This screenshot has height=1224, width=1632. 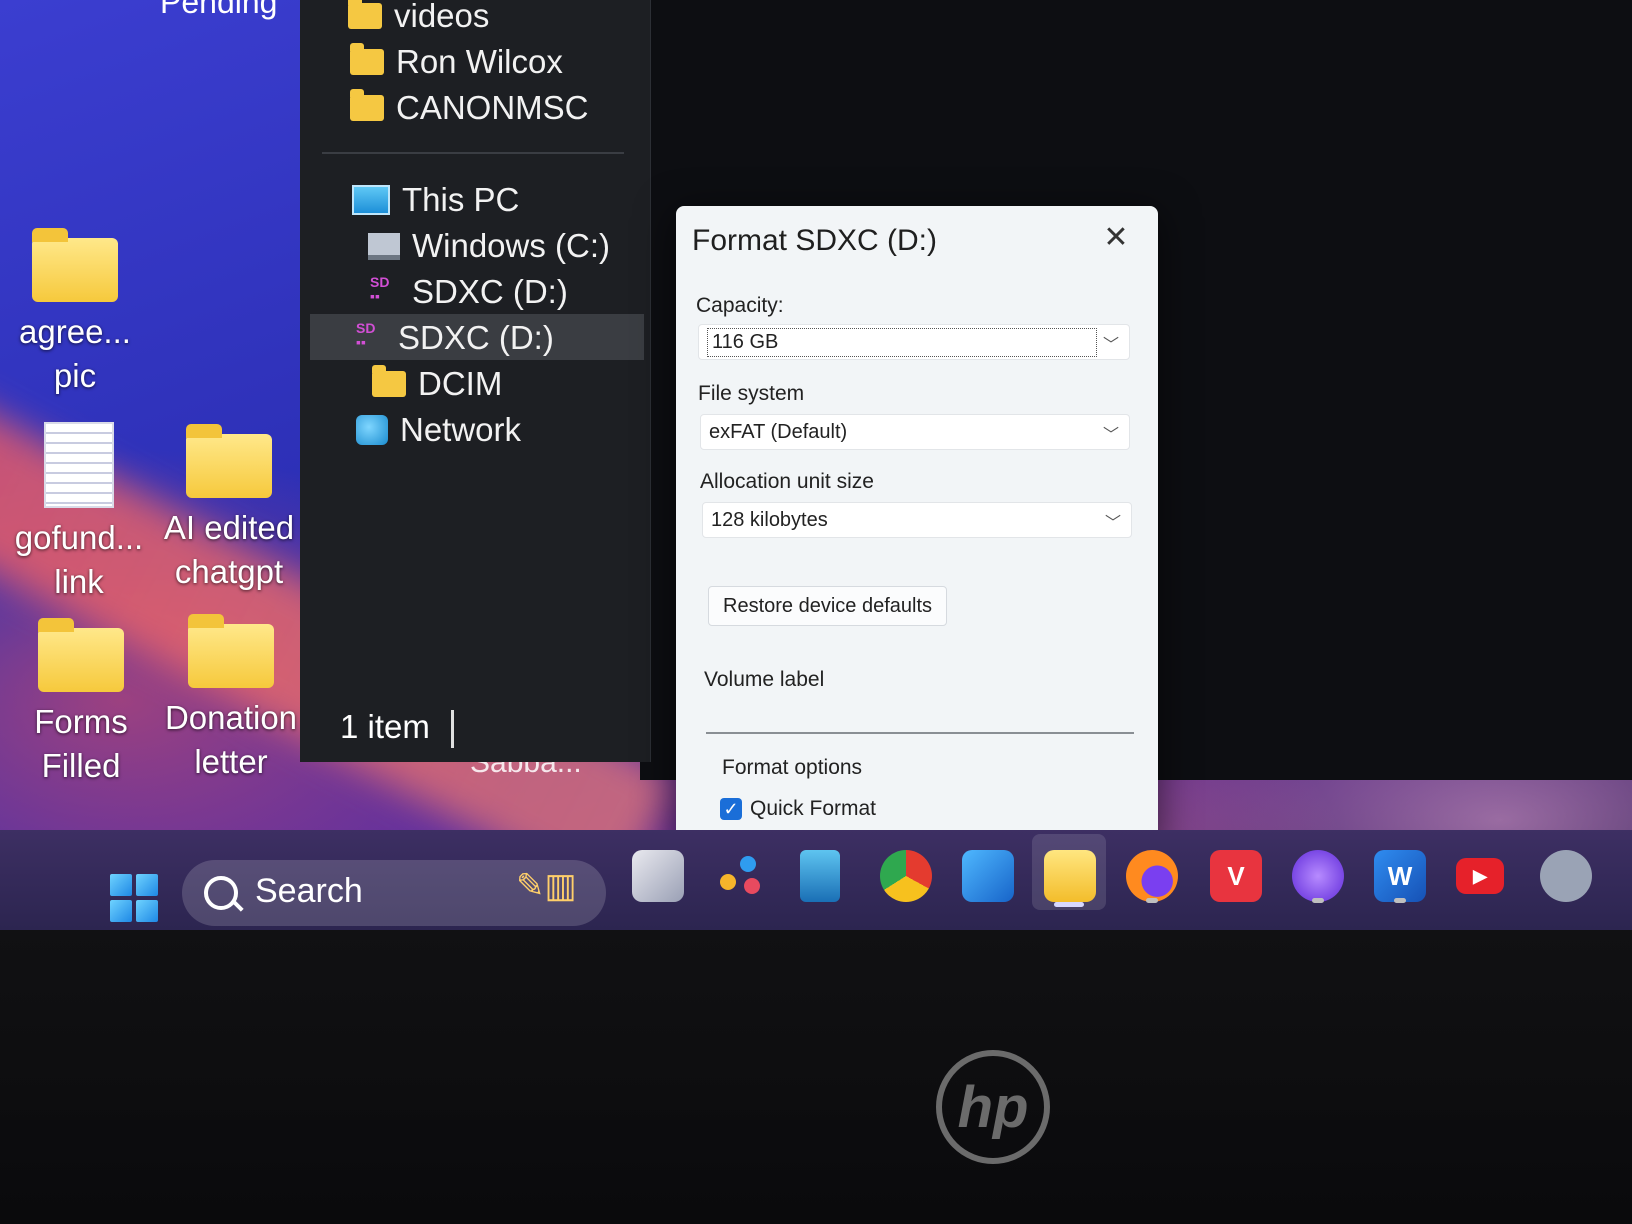 What do you see at coordinates (915, 432) in the screenshot?
I see `file-system-dropdown: exFAT (Default) ﹀` at bounding box center [915, 432].